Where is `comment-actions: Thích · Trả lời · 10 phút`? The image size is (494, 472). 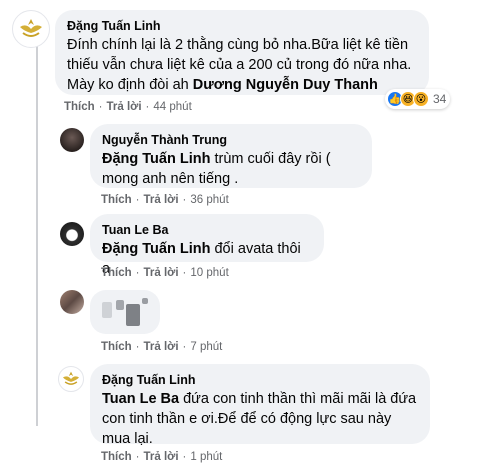
comment-actions: Thích · Trả lời · 10 phút is located at coordinates (165, 273).